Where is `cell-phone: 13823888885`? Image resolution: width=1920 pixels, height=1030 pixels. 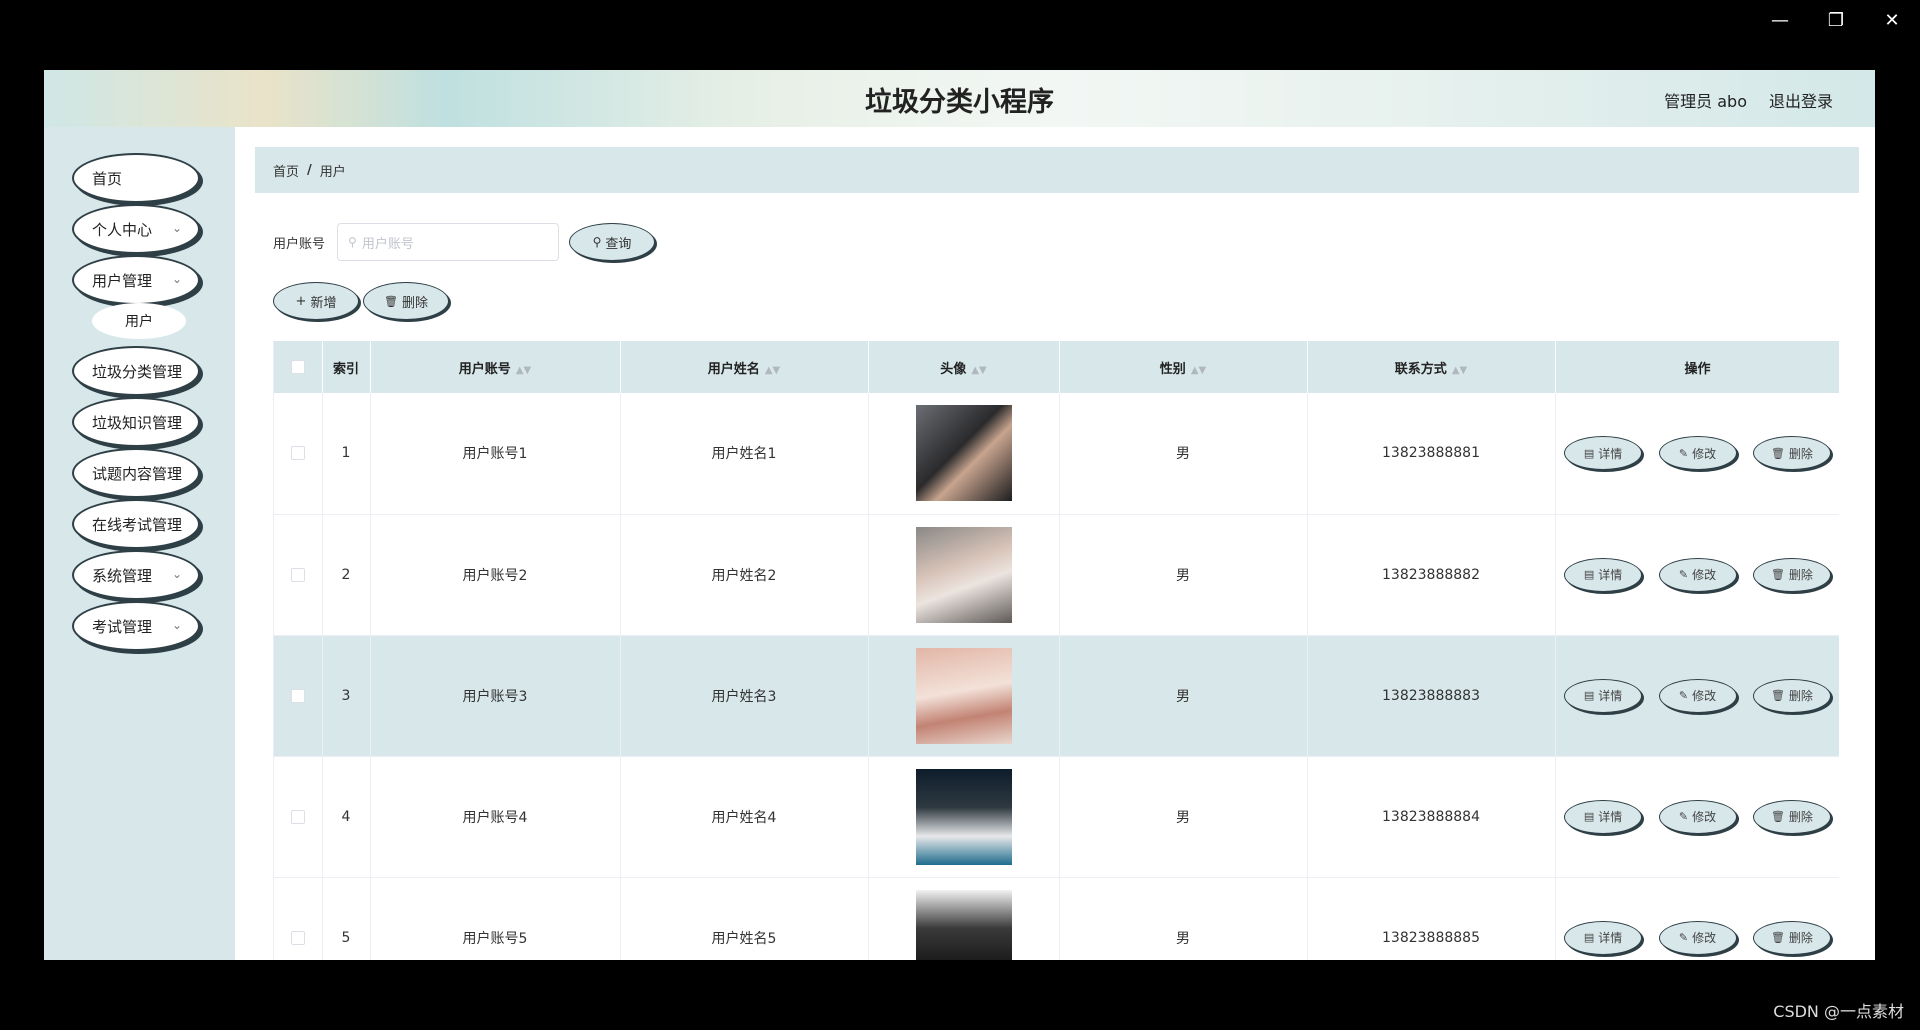 cell-phone: 13823888885 is located at coordinates (1431, 918).